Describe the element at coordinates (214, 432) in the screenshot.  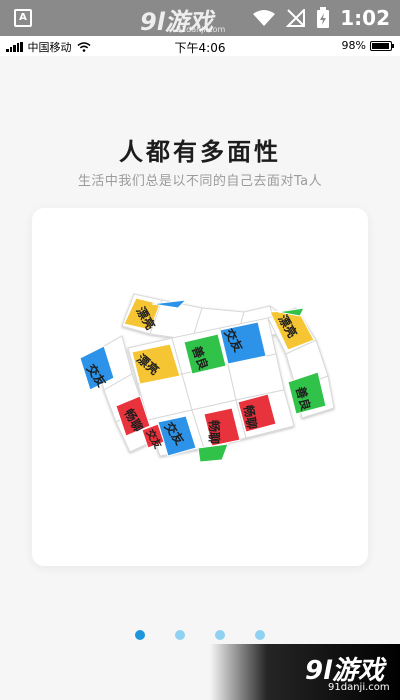
I see `cube-label: 畅聊` at that location.